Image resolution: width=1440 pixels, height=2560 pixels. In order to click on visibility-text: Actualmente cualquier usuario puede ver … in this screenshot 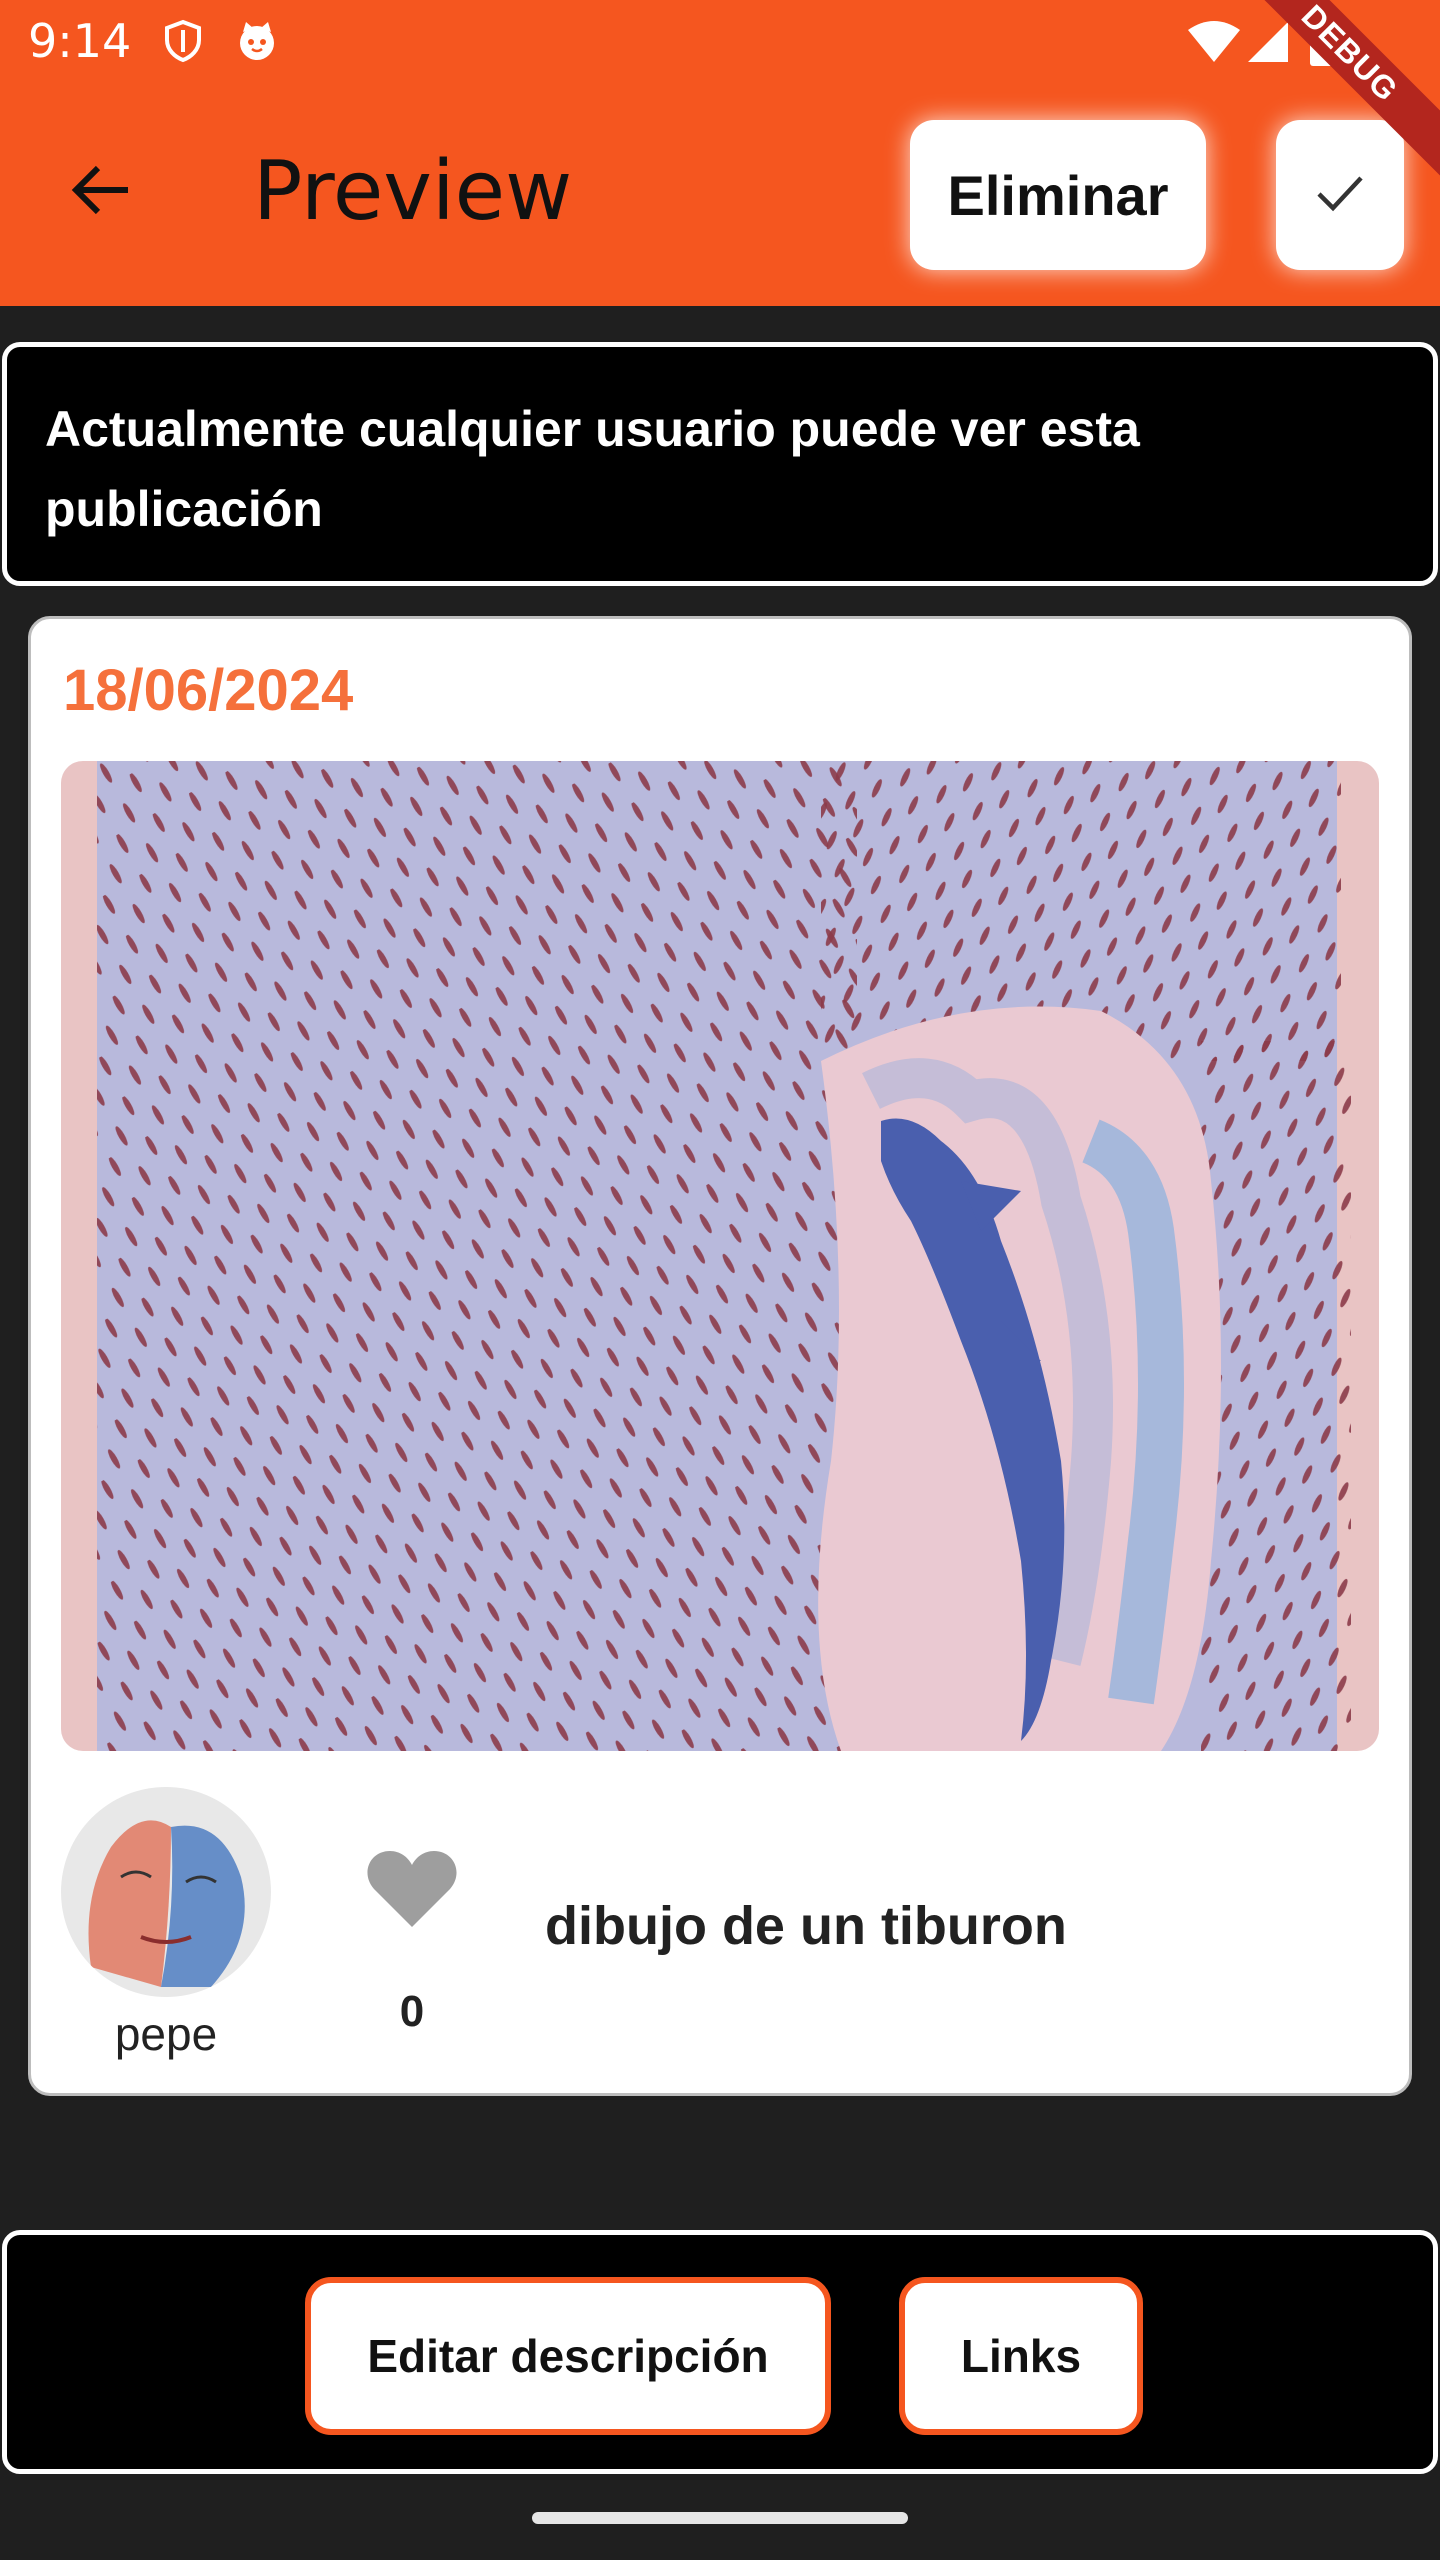, I will do `click(592, 469)`.